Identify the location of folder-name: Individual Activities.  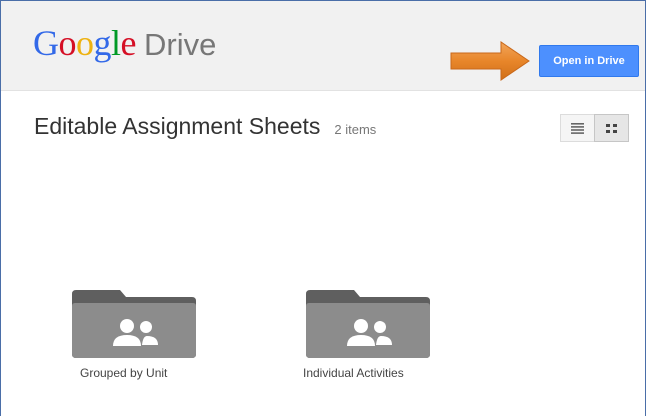
(353, 373).